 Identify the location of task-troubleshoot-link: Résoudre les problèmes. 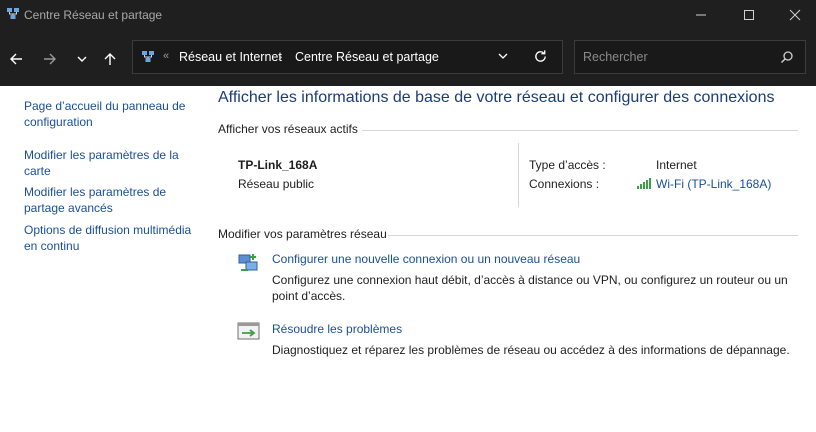
(337, 329).